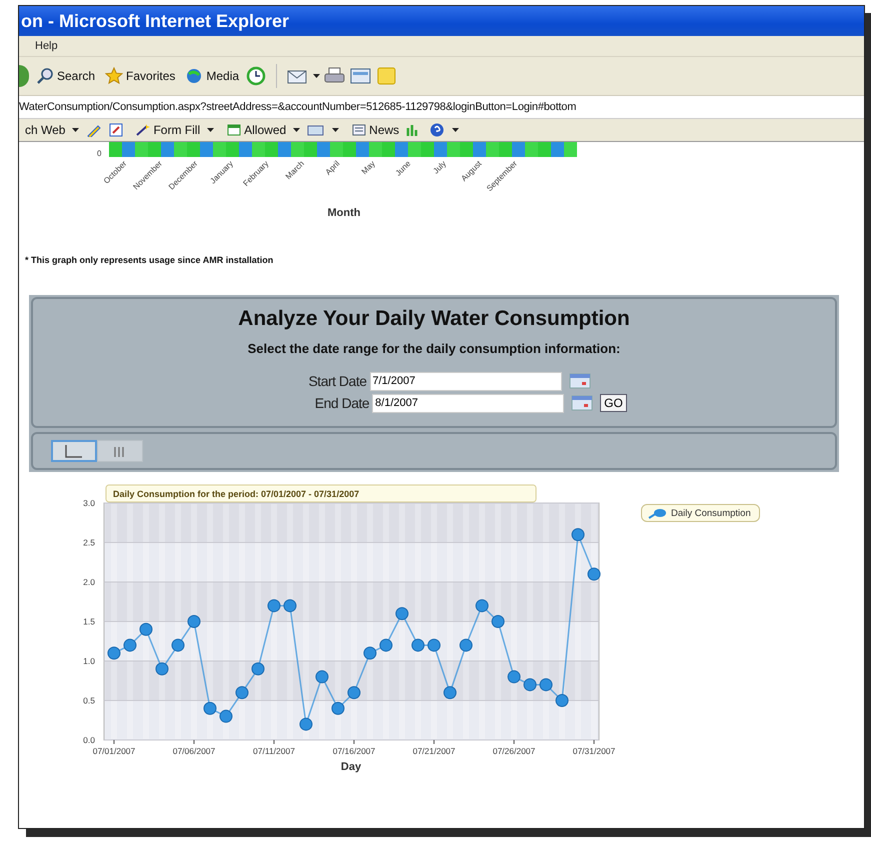 The image size is (871, 841). What do you see at coordinates (212, 76) in the screenshot?
I see `media-button: Media` at bounding box center [212, 76].